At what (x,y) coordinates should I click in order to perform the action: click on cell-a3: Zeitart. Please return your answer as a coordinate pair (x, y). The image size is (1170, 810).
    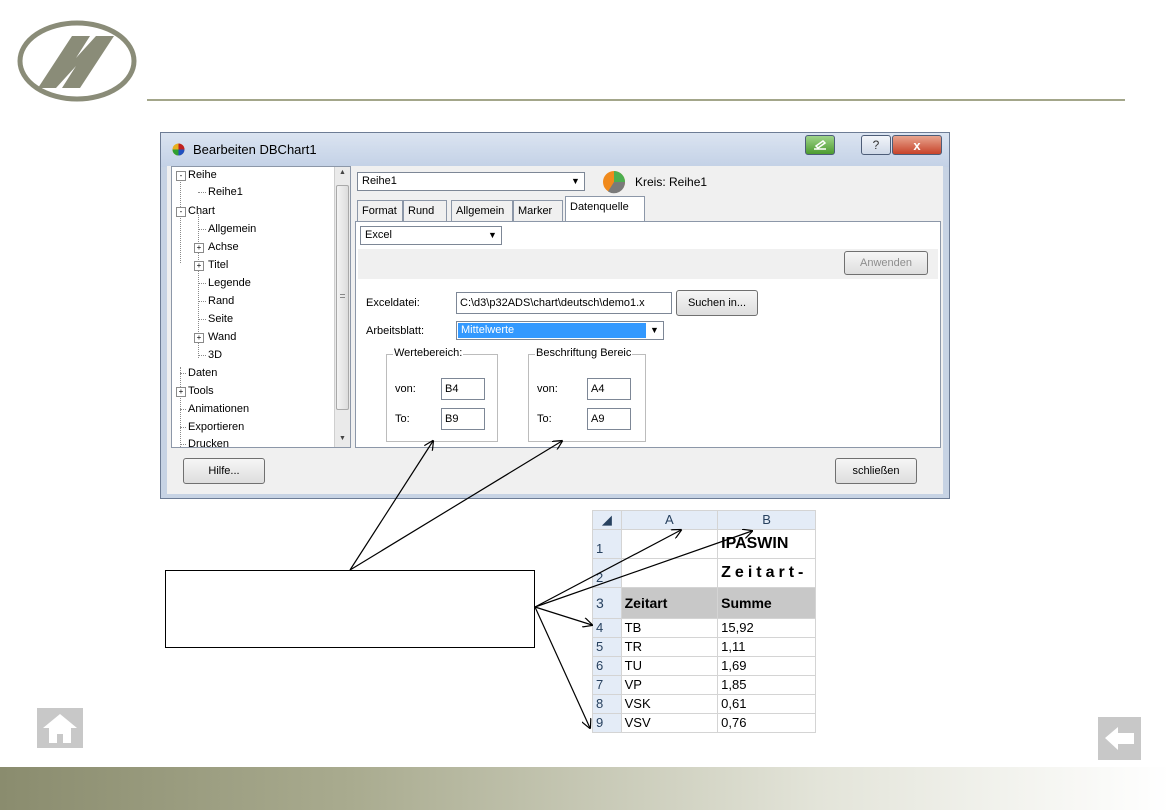
    Looking at the image, I should click on (669, 603).